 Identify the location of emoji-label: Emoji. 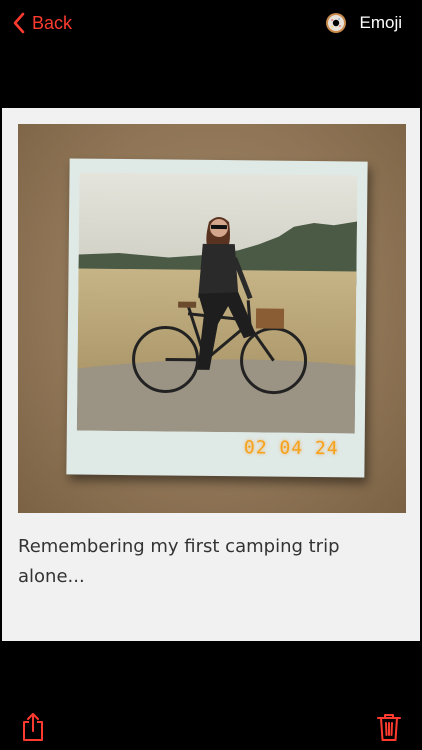
(380, 22).